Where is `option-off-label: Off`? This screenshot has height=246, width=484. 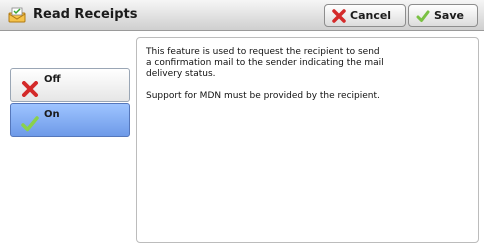 option-off-label: Off is located at coordinates (52, 79).